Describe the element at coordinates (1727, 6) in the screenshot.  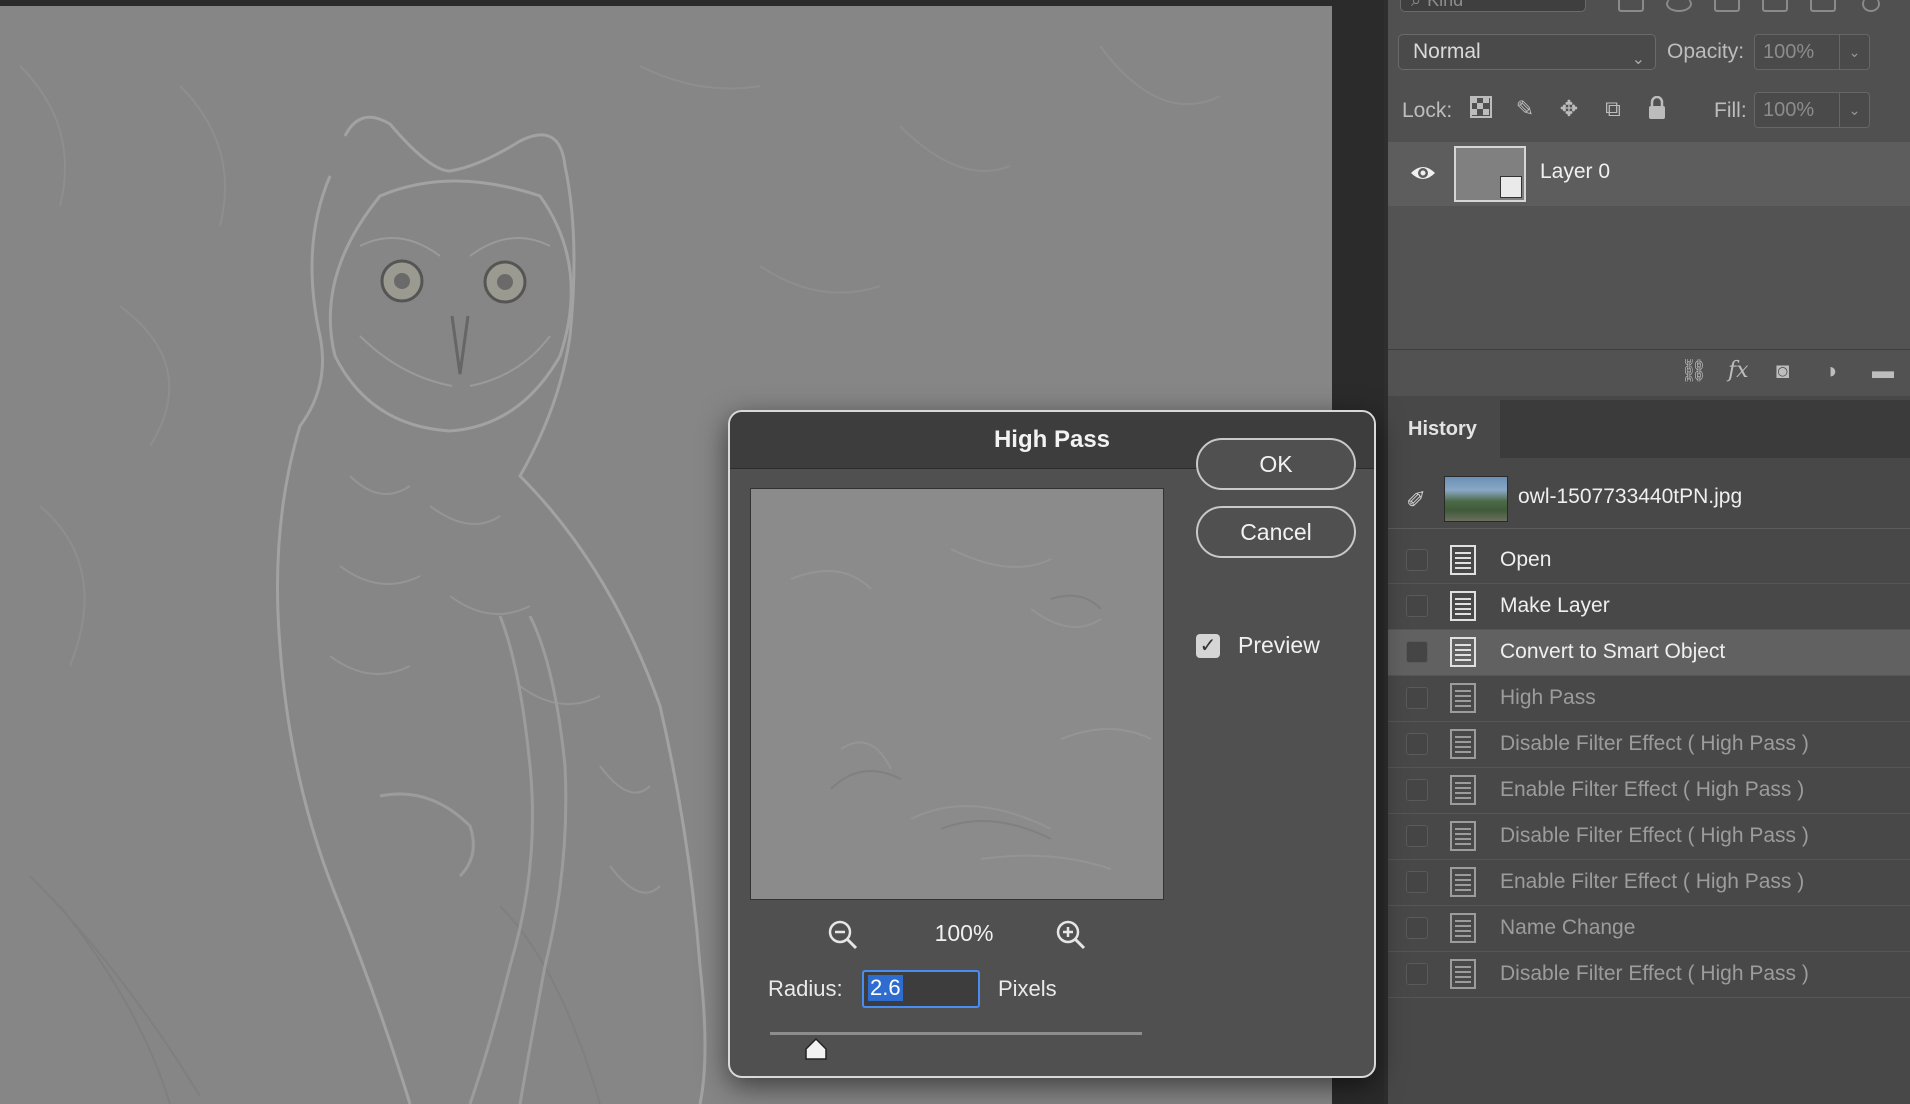
I see `type-layer-filter-icon` at that location.